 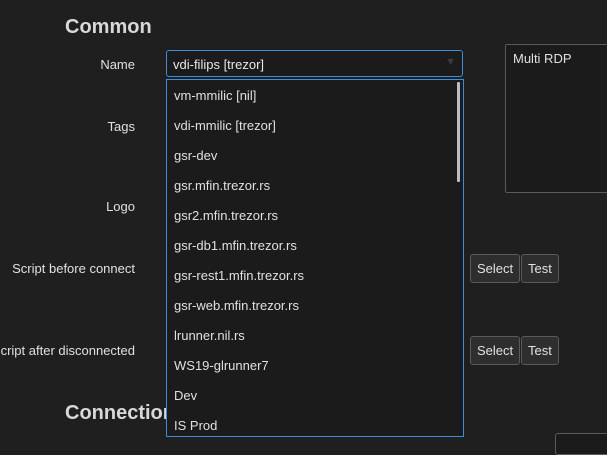 What do you see at coordinates (495, 268) in the screenshot?
I see `select-script-before-button: Select` at bounding box center [495, 268].